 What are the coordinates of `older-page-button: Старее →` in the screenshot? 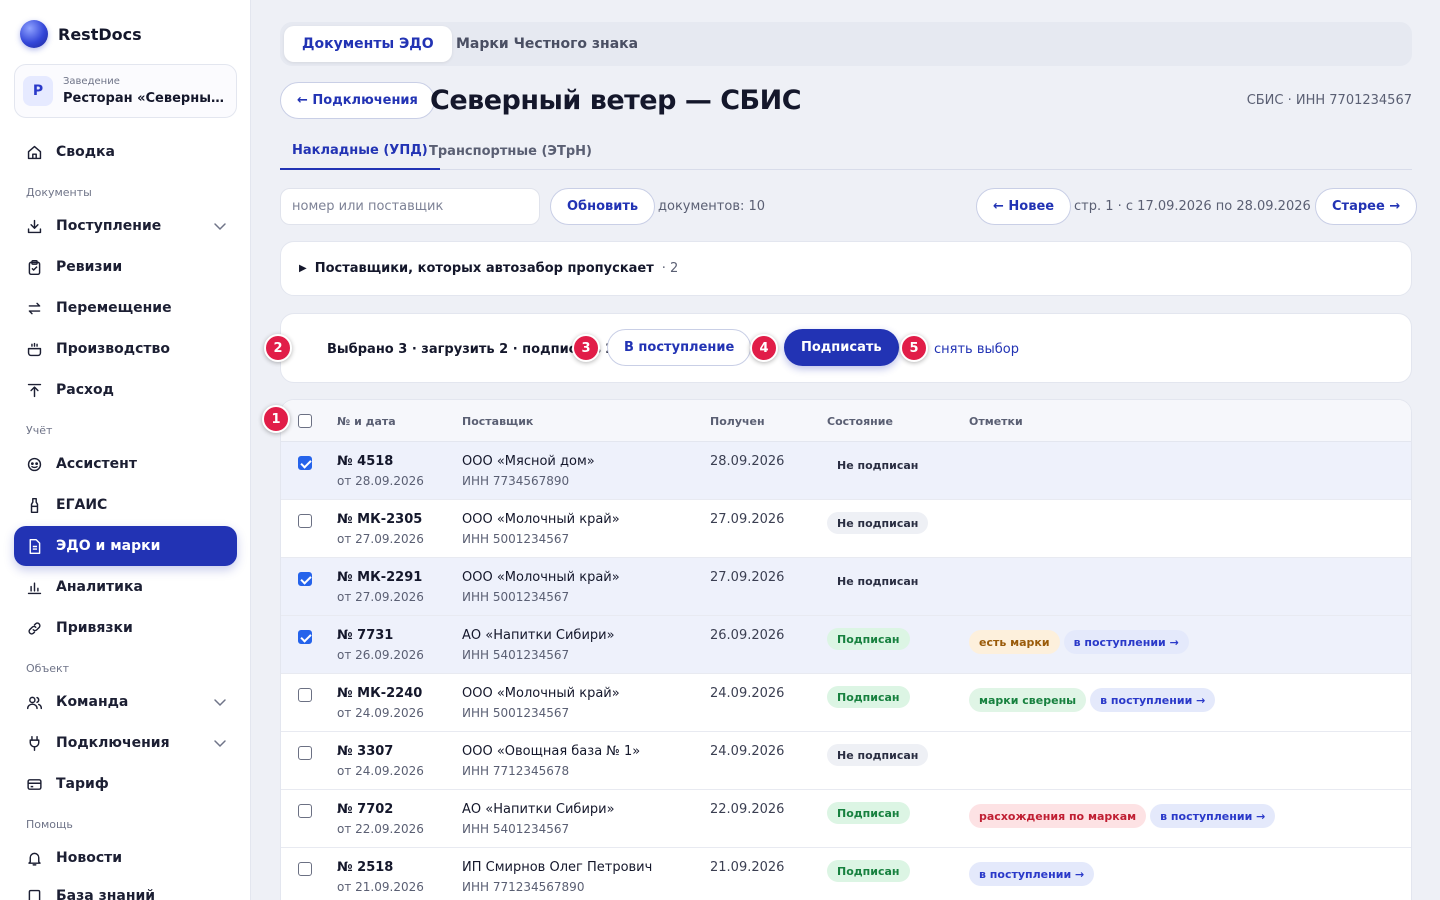 It's located at (1366, 206).